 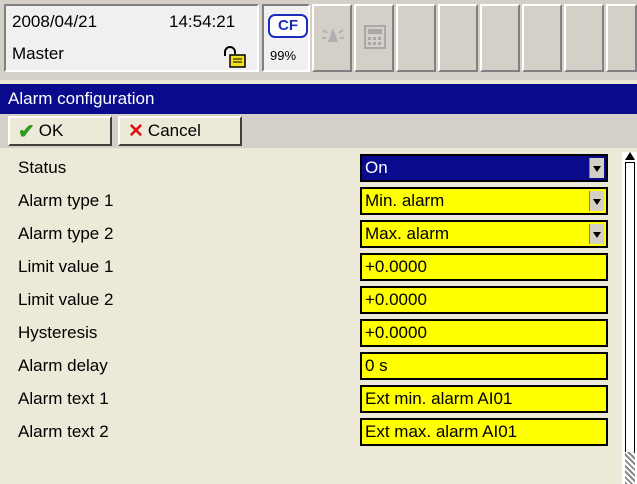 What do you see at coordinates (55, 21) in the screenshot?
I see `date-display: 2008/04/21` at bounding box center [55, 21].